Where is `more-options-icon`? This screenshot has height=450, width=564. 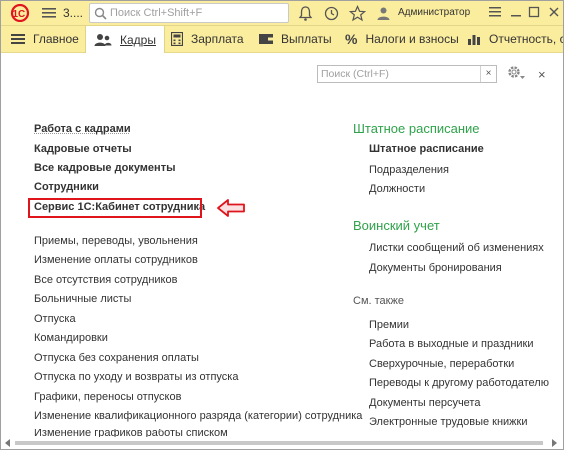
more-options-icon is located at coordinates (495, 12).